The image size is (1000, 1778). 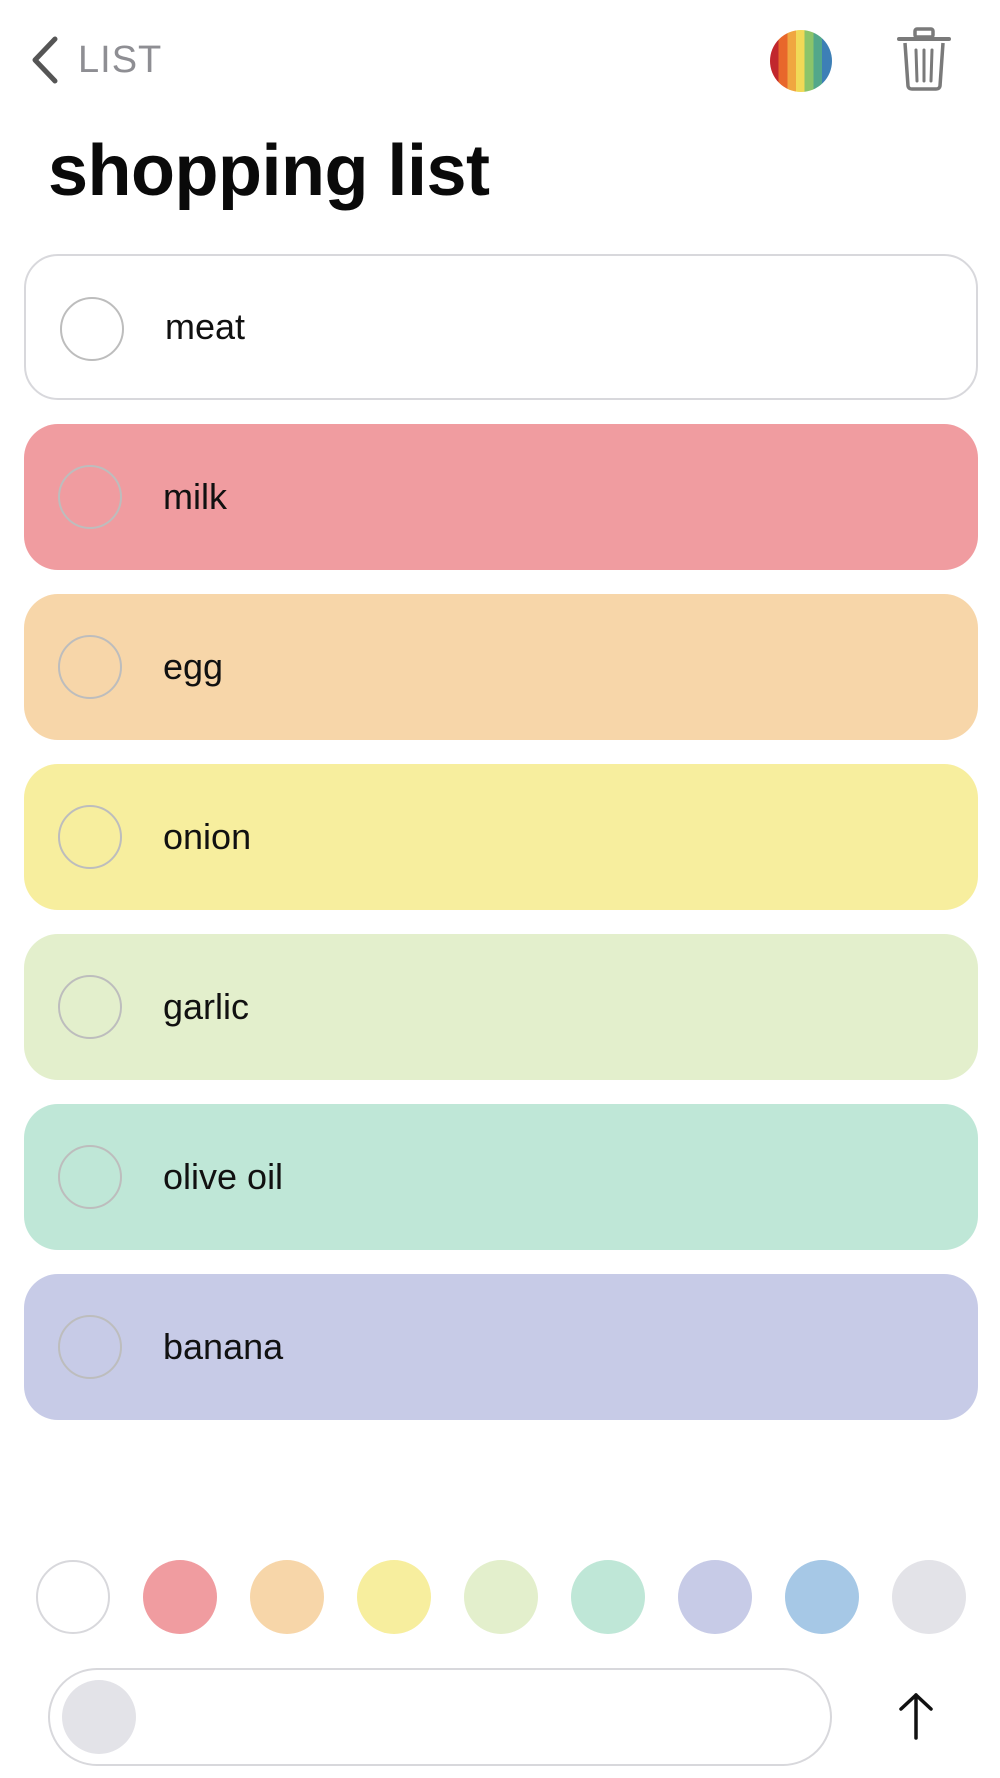 I want to click on list-item: banana, so click(x=501, y=1347).